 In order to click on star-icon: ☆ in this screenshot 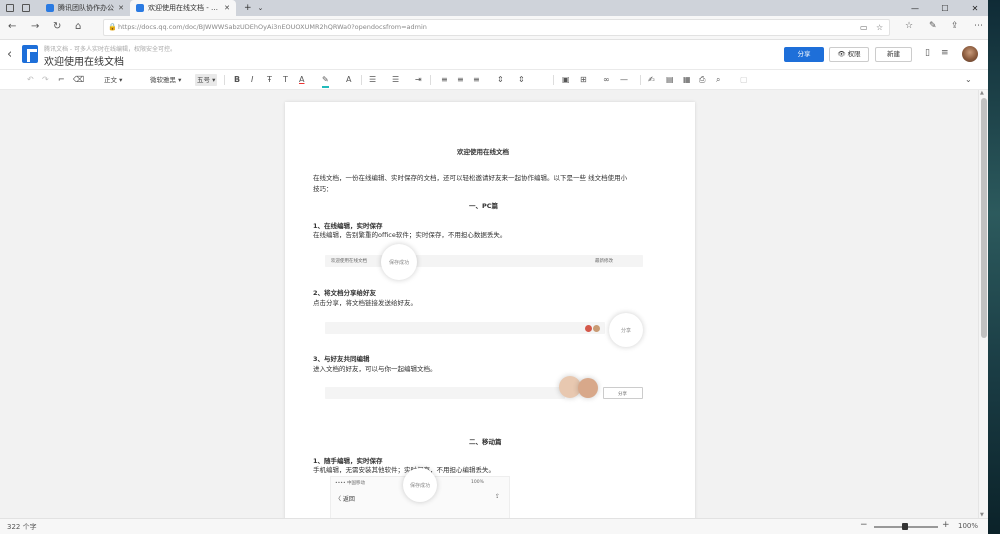, I will do `click(879, 27)`.